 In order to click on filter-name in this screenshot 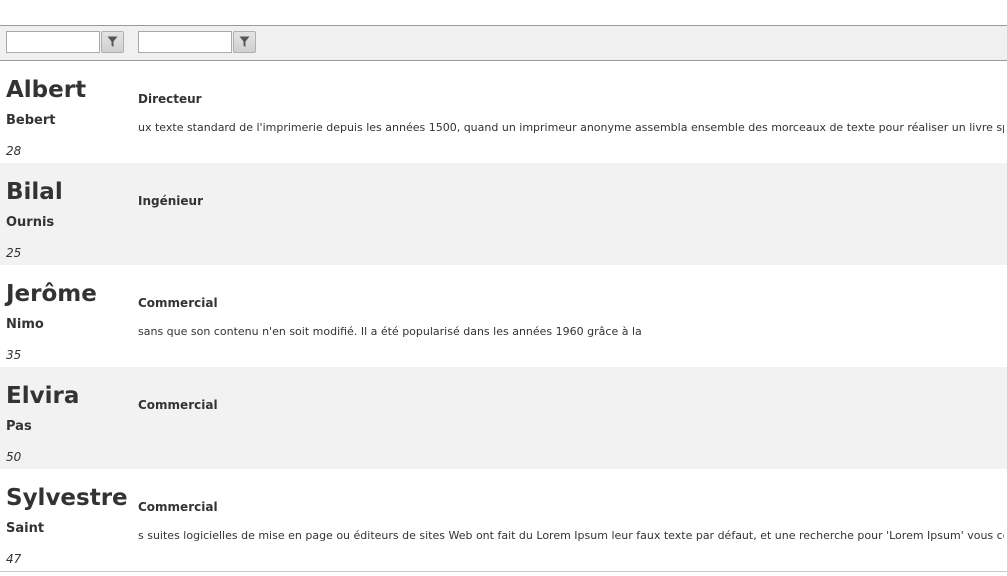, I will do `click(65, 42)`.